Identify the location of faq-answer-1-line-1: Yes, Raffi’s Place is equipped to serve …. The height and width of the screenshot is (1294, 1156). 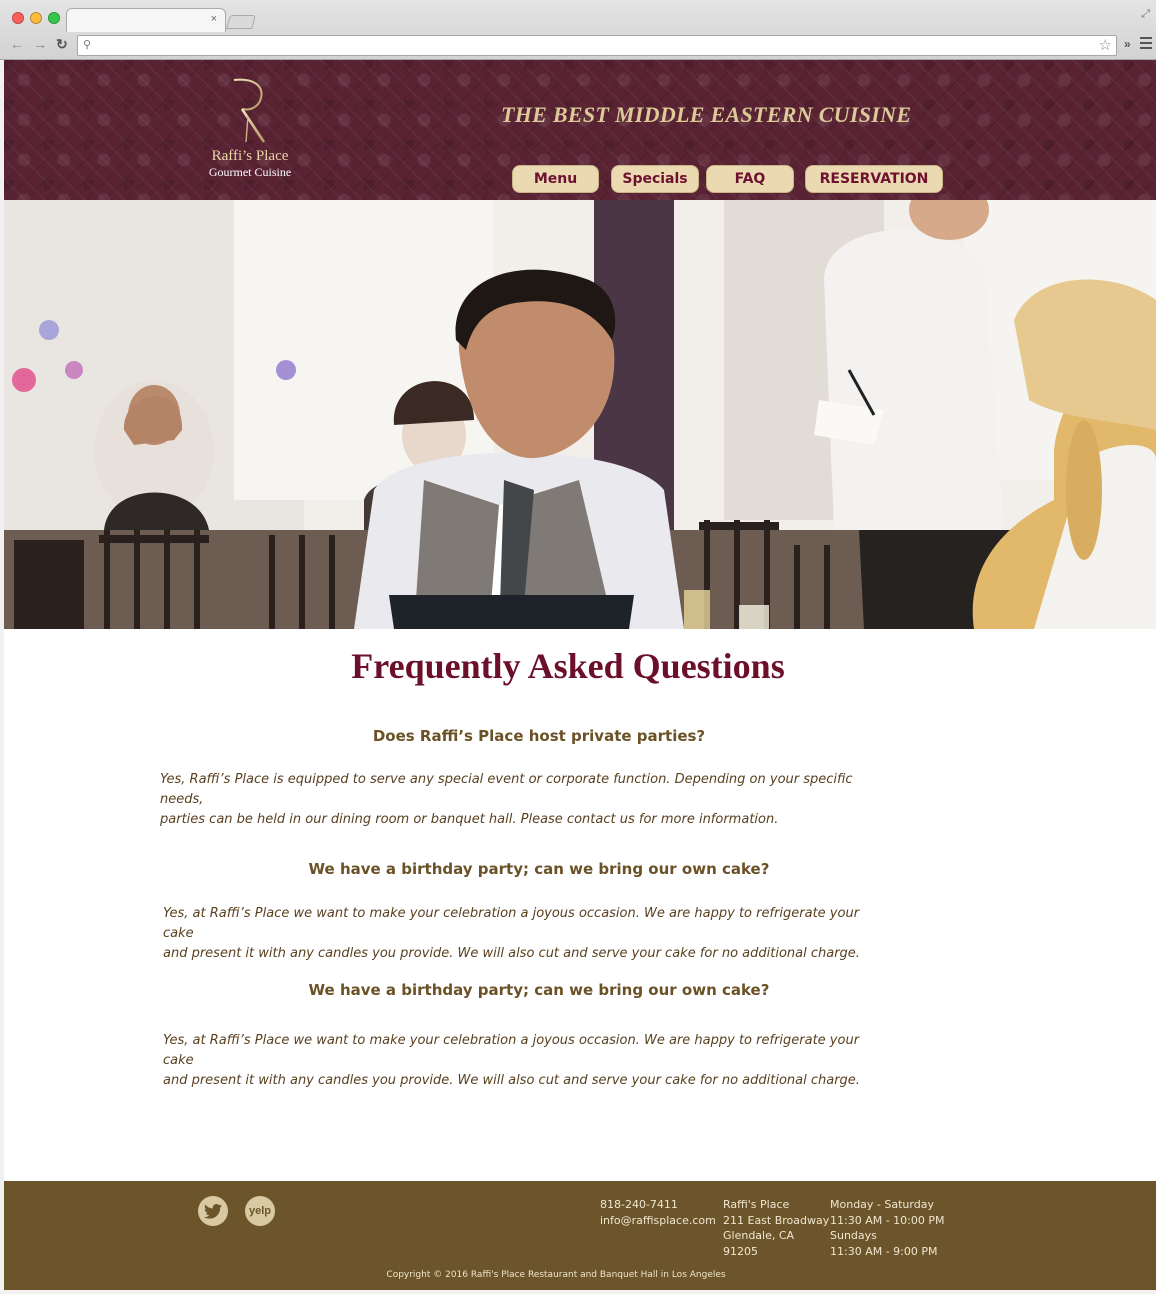
(506, 789).